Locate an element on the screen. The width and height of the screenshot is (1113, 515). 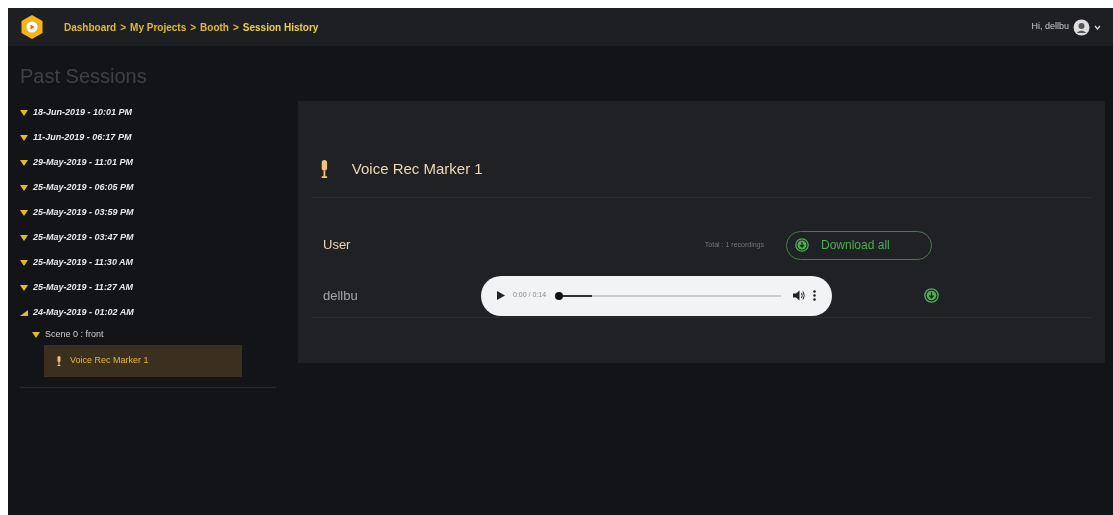
seek-track is located at coordinates (669, 295).